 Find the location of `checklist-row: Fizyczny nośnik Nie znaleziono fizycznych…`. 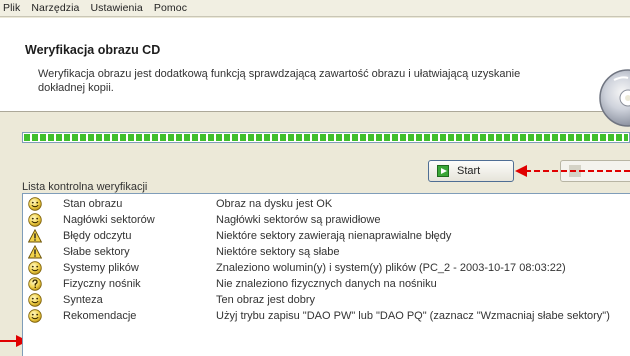

checklist-row: Fizyczny nośnik Nie znaleziono fizycznych… is located at coordinates (326, 284).